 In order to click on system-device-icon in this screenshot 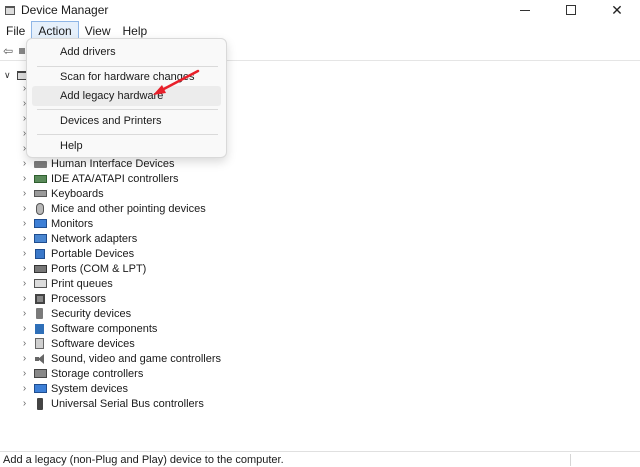, I will do `click(40, 388)`.